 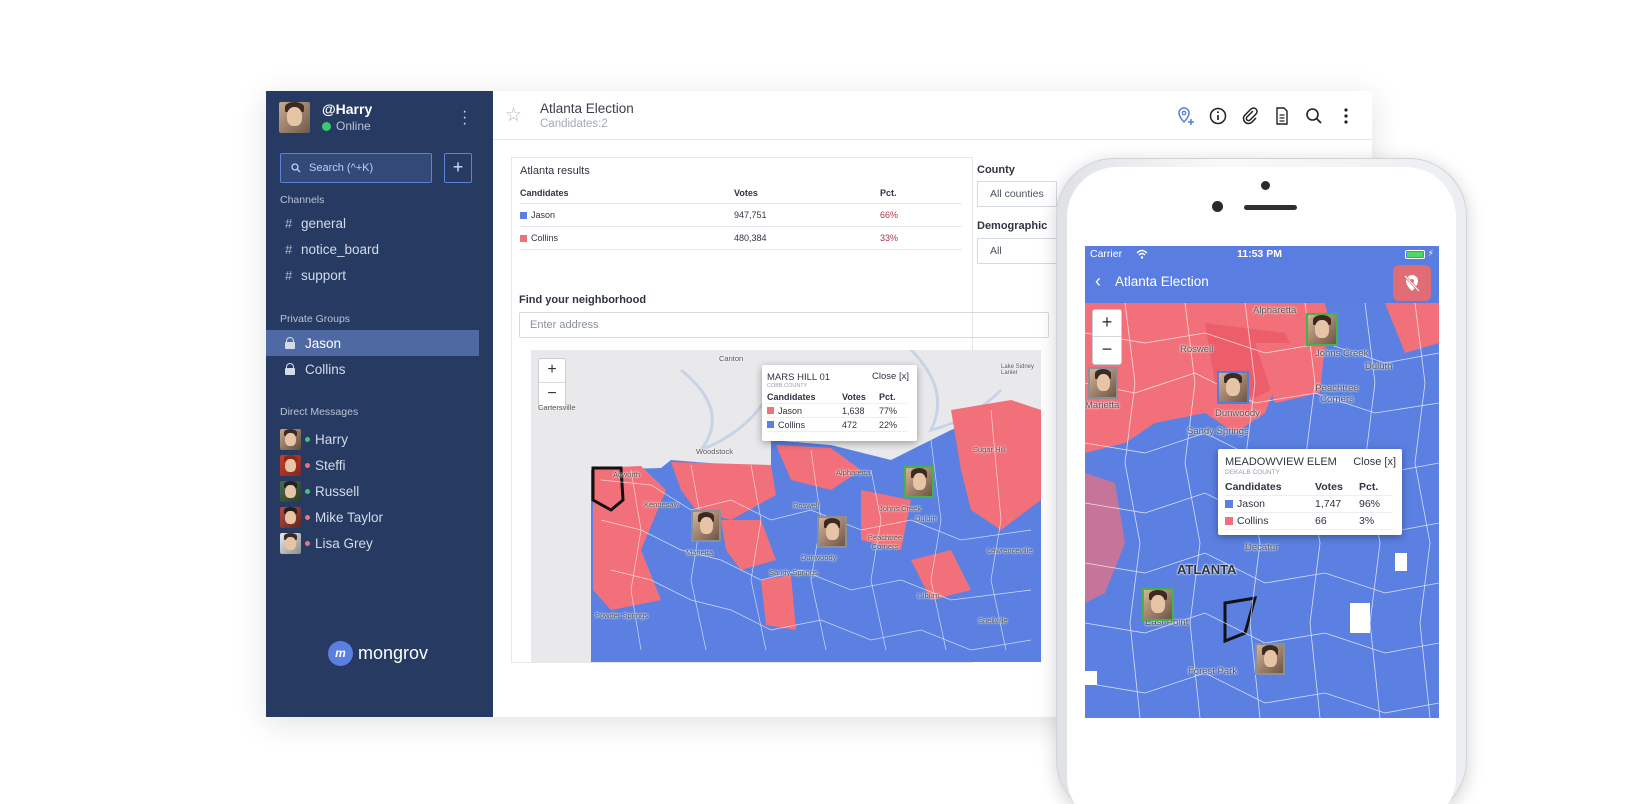 What do you see at coordinates (372, 369) in the screenshot?
I see `group-item-collins: Collins` at bounding box center [372, 369].